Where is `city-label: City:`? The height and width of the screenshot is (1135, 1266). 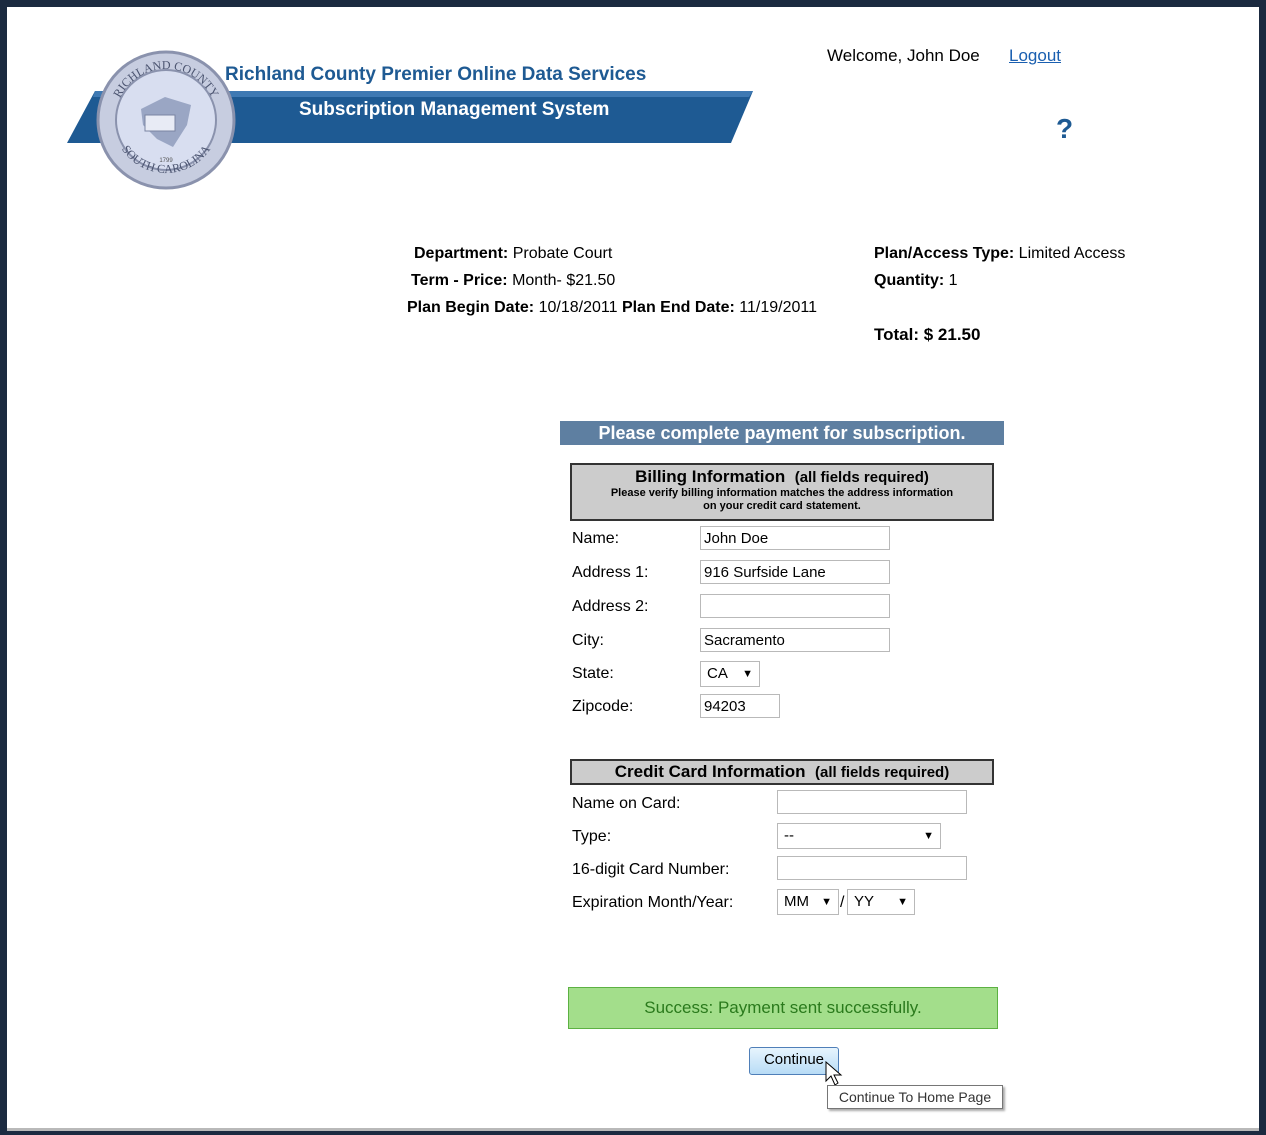
city-label: City: is located at coordinates (588, 640).